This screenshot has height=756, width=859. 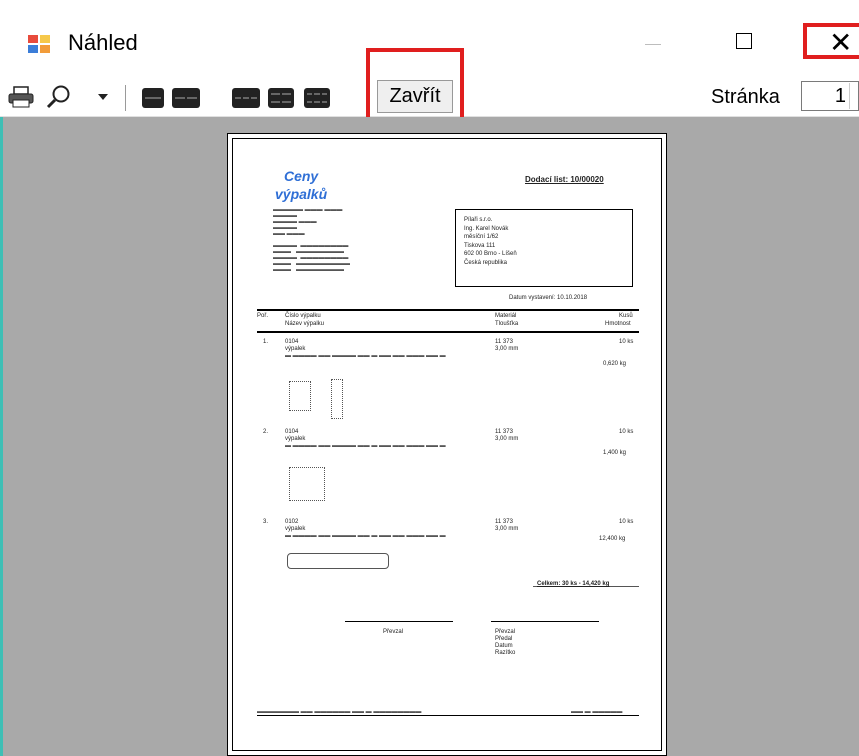 I want to click on window-close-button: ✕, so click(x=831, y=41).